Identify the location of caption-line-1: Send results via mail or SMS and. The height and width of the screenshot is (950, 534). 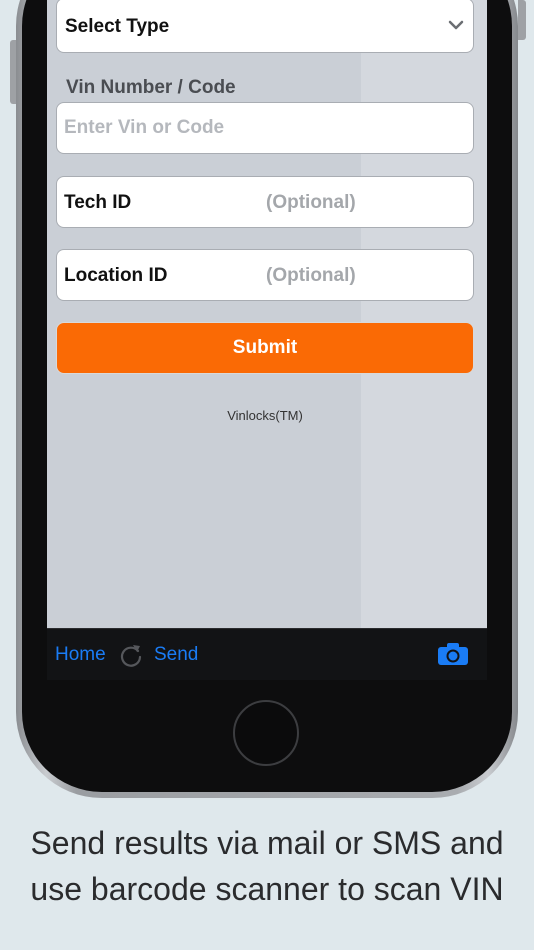
(267, 843).